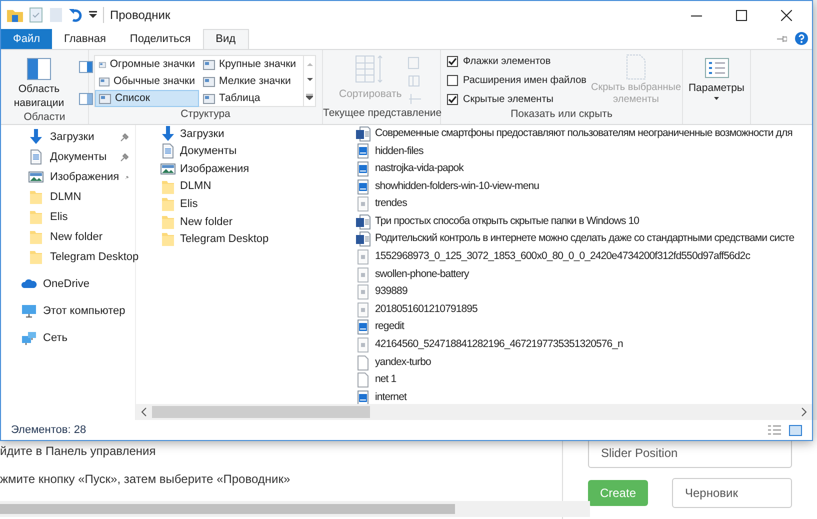 Image resolution: width=817 pixels, height=519 pixels. I want to click on file-item: Современные смартфоны предоставляют пользователям неограниченные возможности для, so click(583, 134).